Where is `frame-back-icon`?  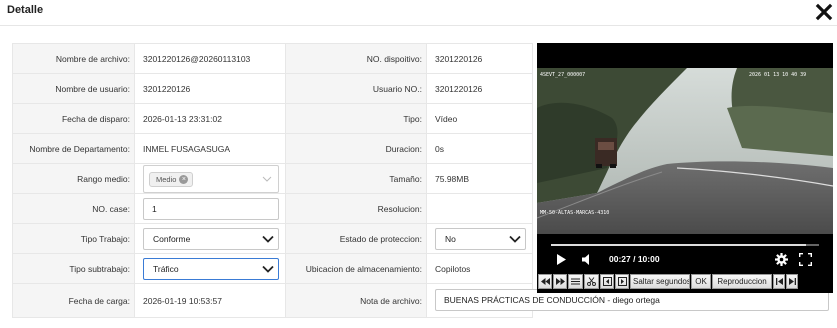 frame-back-icon is located at coordinates (607, 281).